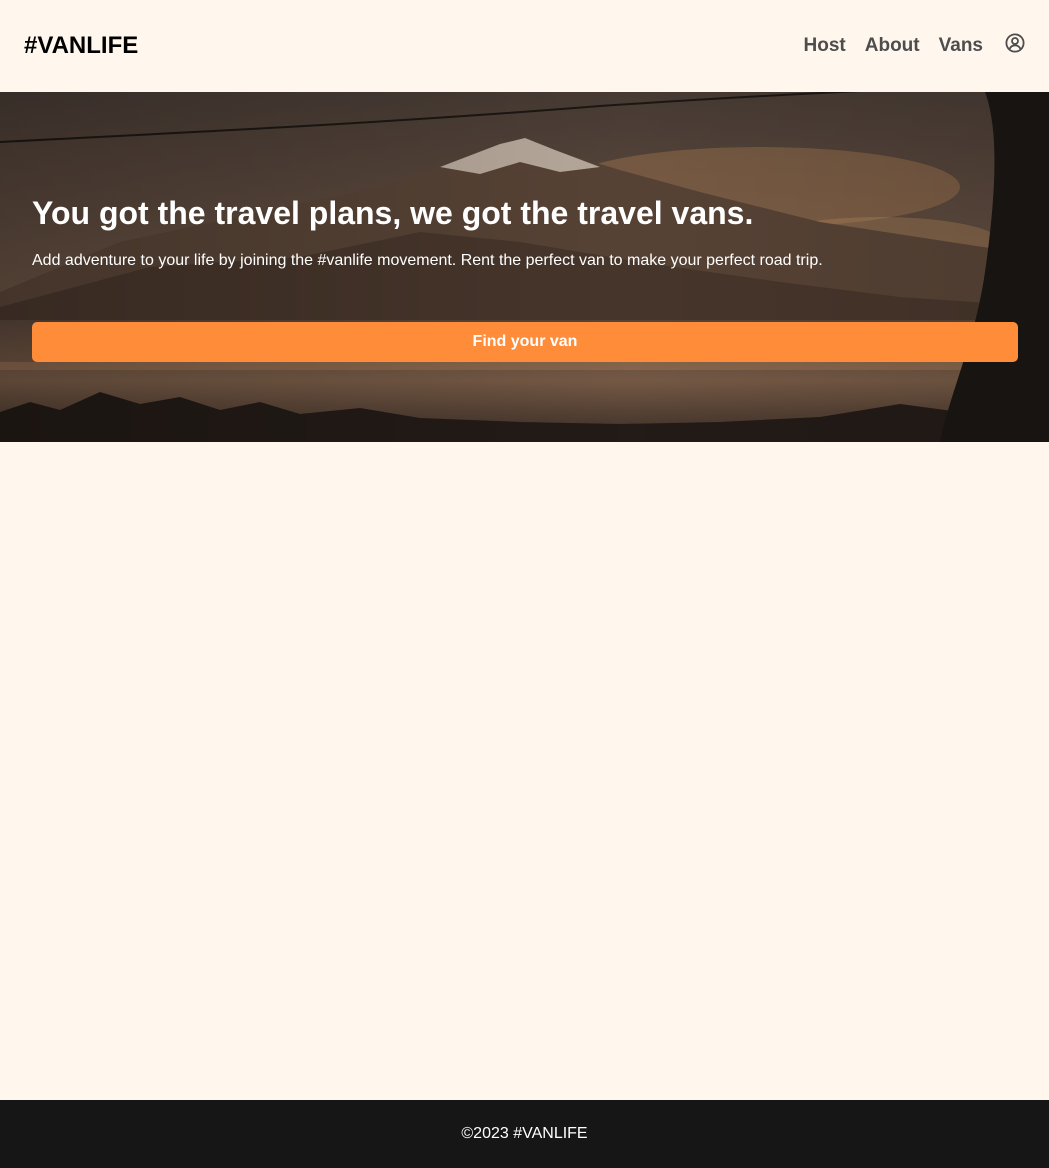  What do you see at coordinates (1015, 43) in the screenshot?
I see `user-circle-icon` at bounding box center [1015, 43].